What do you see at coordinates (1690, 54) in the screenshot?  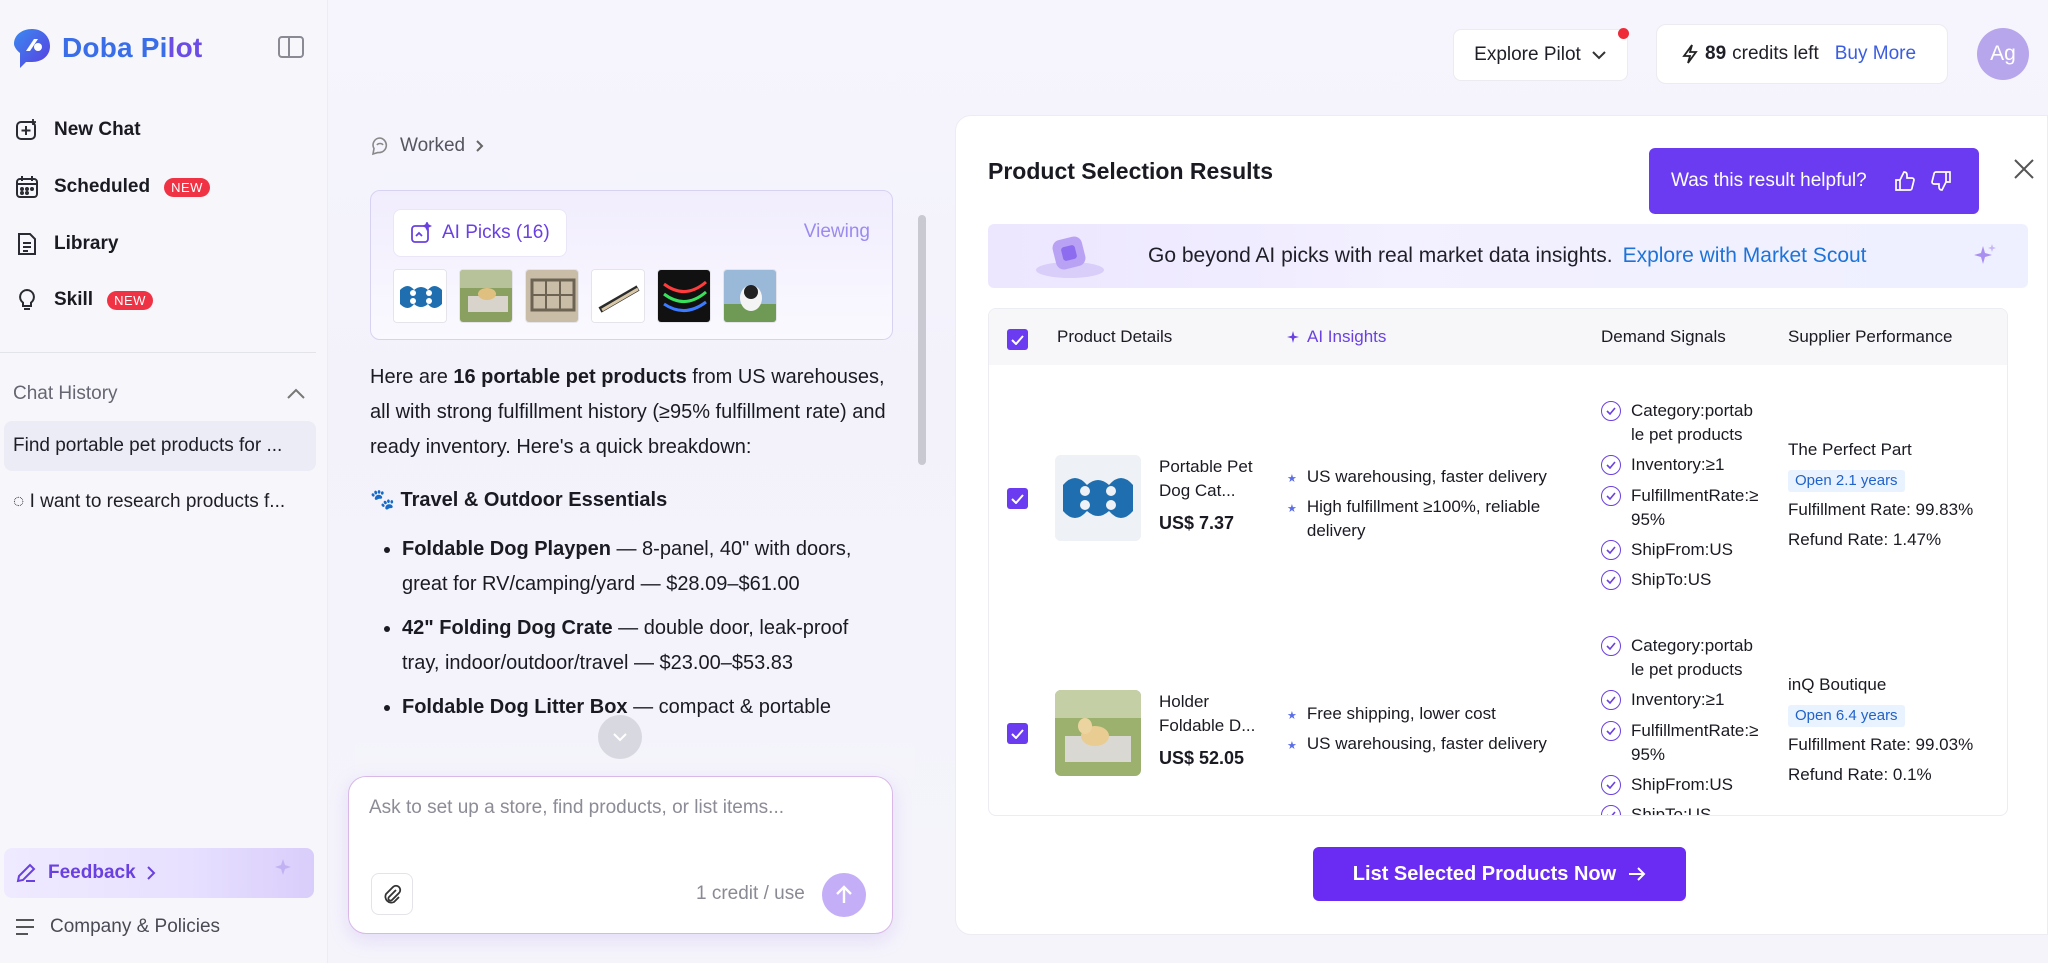 I see `lightning-icon` at bounding box center [1690, 54].